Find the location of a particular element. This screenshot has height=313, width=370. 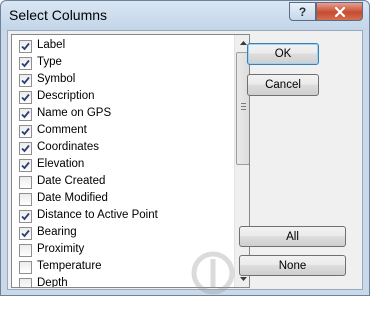

column-label: Elevation is located at coordinates (61, 164).